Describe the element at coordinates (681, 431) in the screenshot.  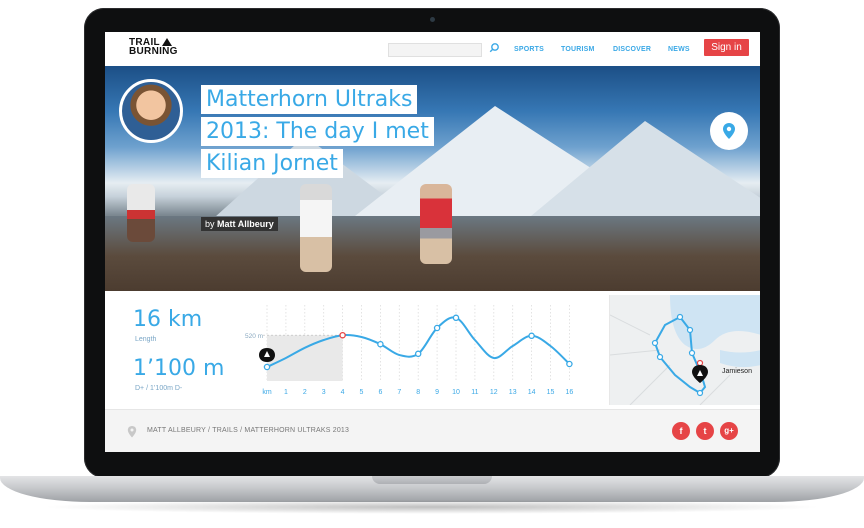
I see `facebook-icon: f` at that location.